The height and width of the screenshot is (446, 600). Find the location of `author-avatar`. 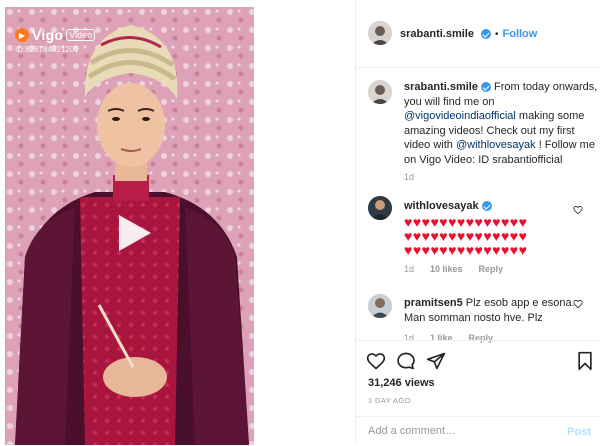

author-avatar is located at coordinates (380, 33).